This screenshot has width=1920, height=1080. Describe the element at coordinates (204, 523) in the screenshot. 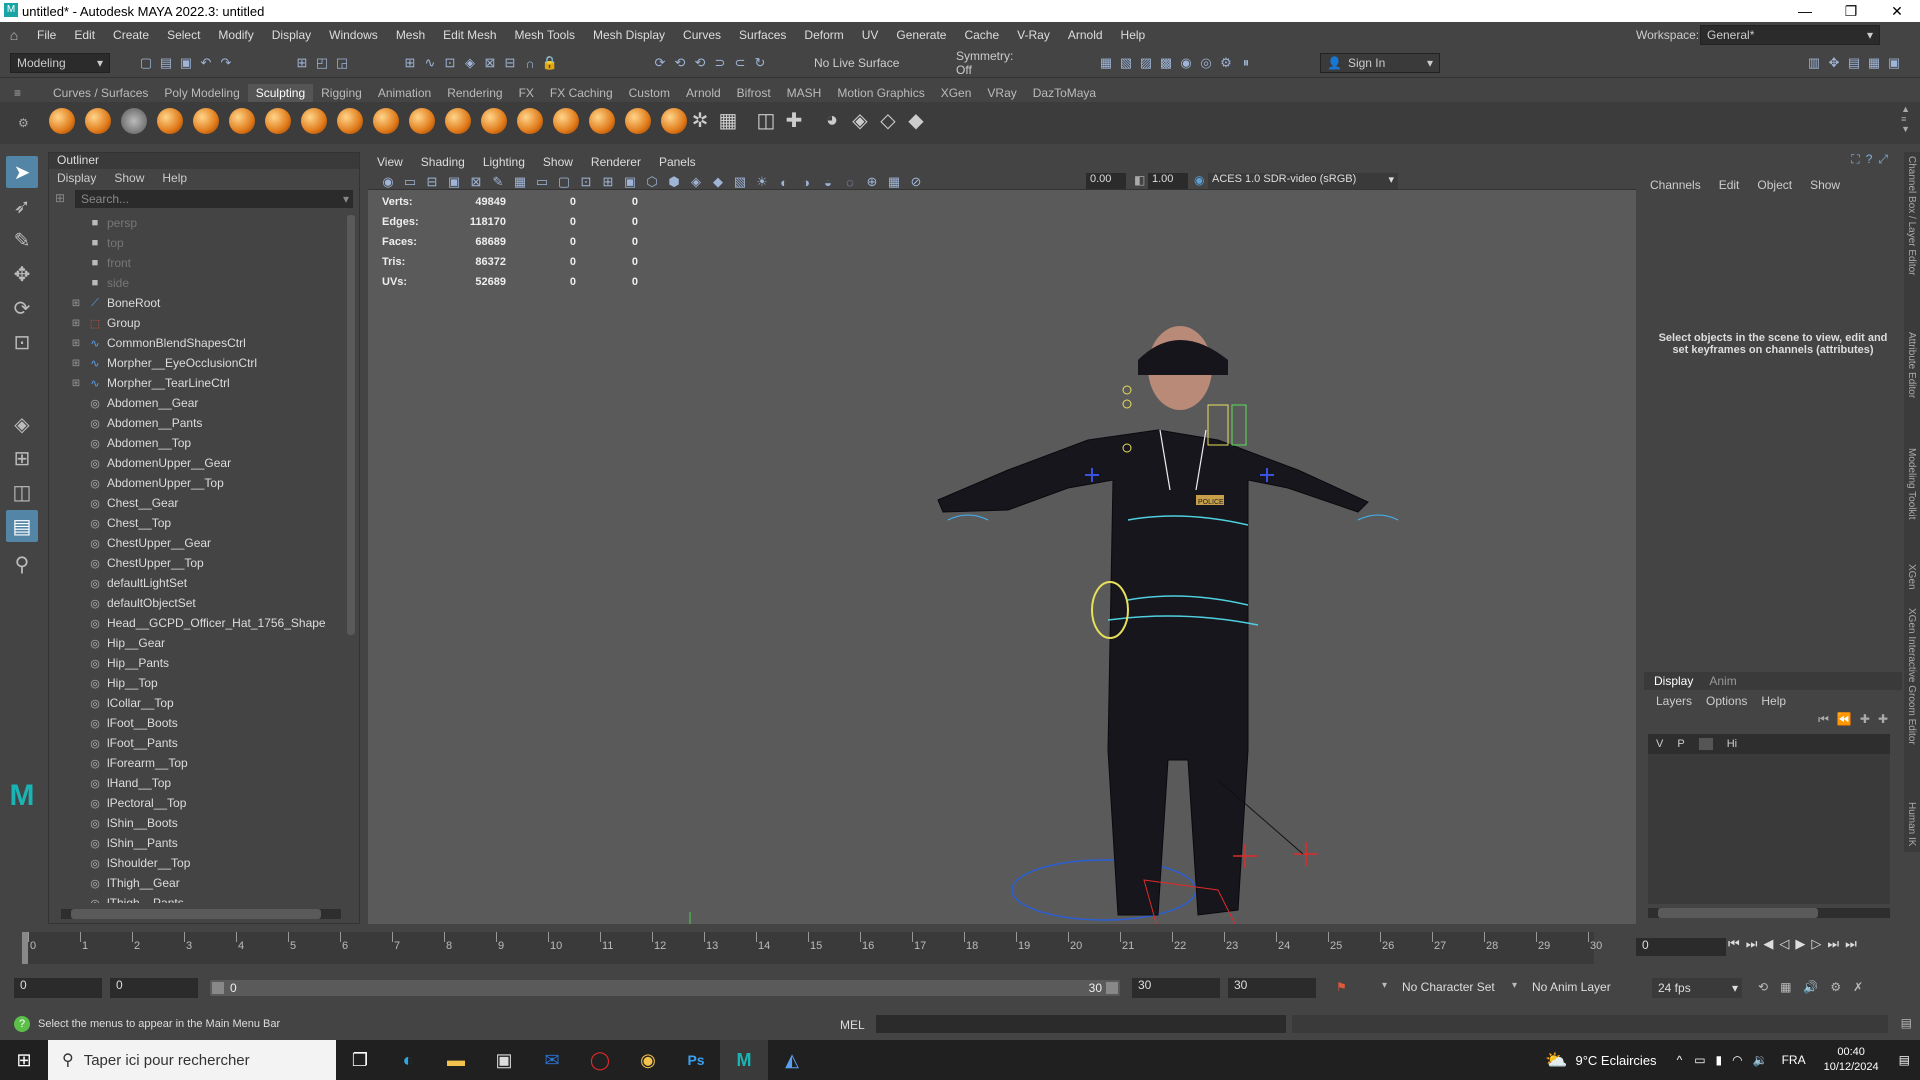

I see `outliner-item: ◎ Chest__Top` at that location.